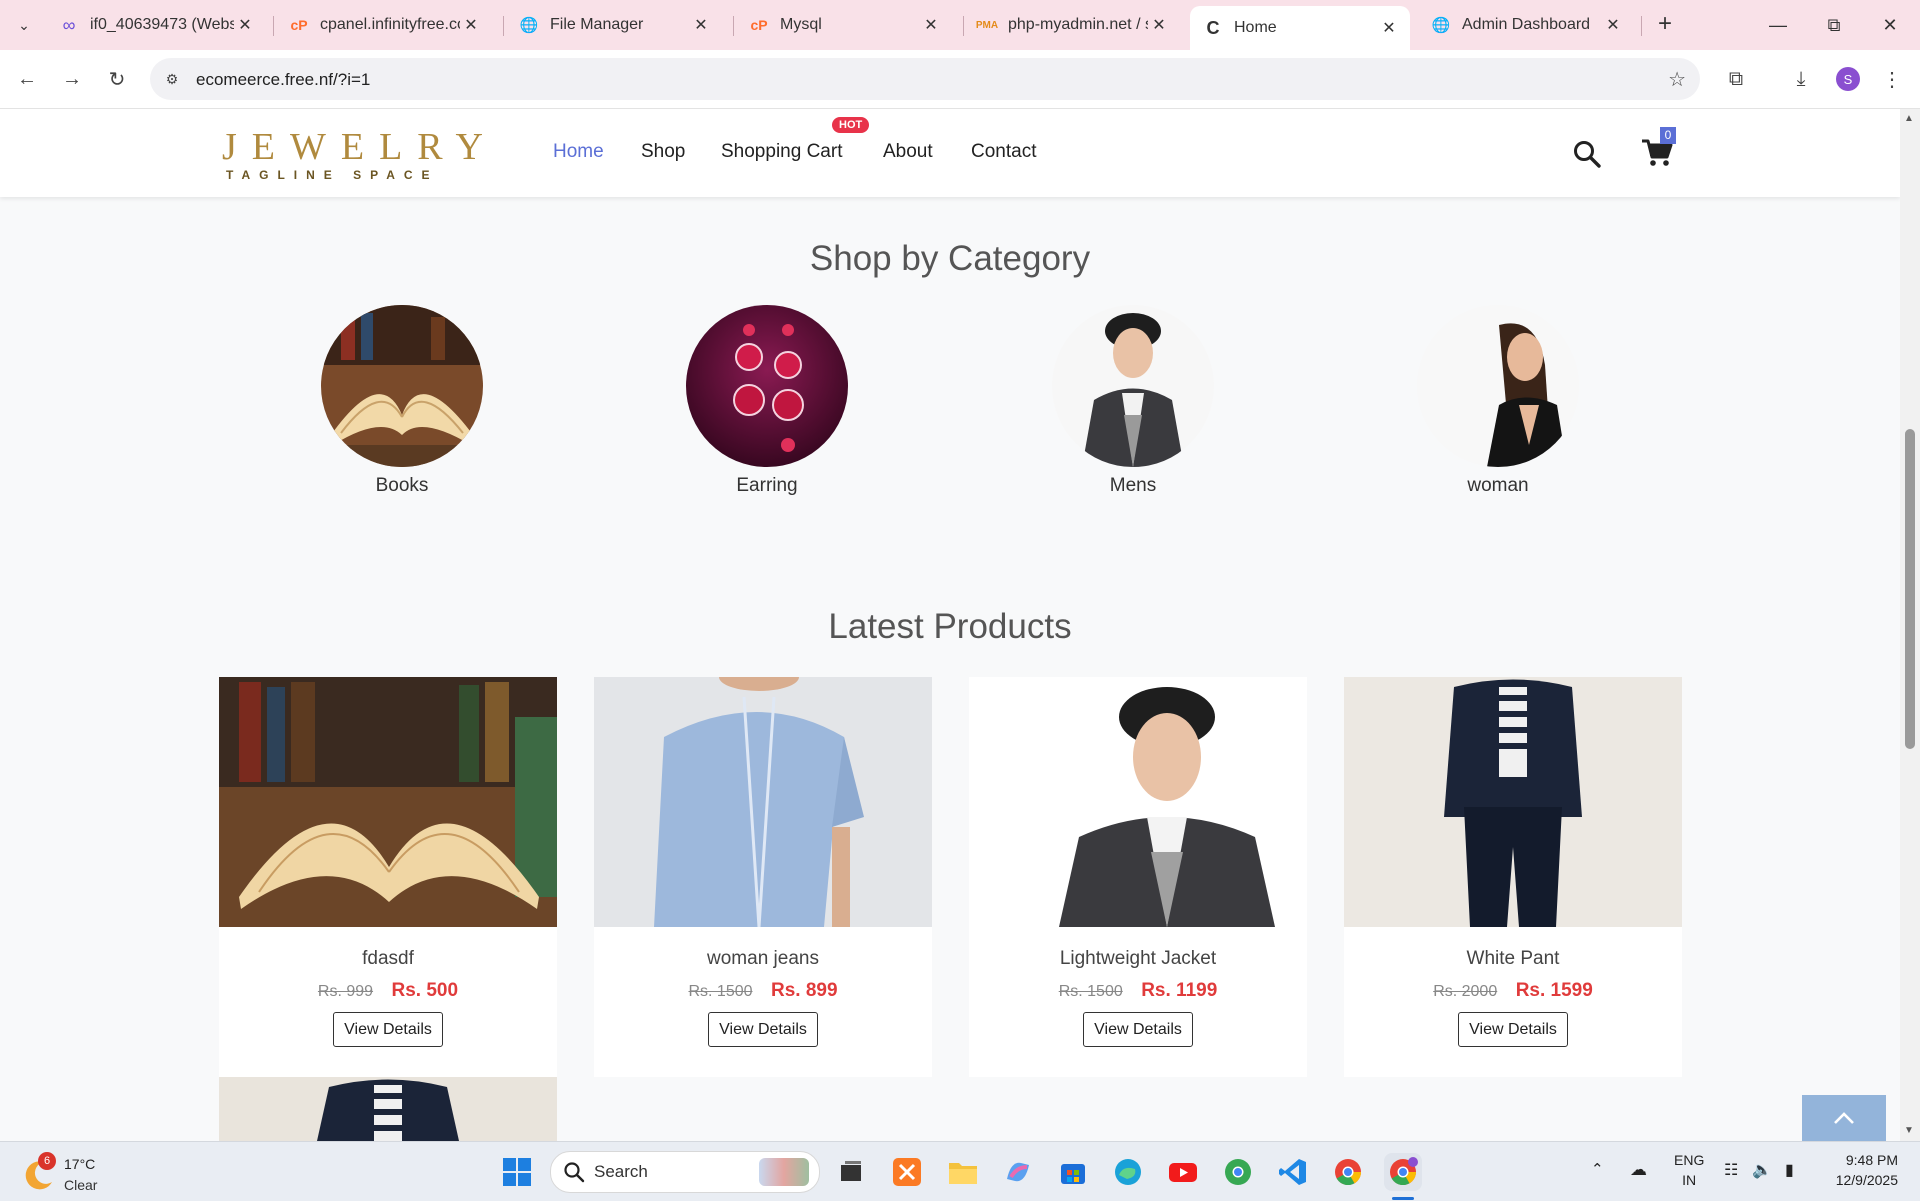 The width and height of the screenshot is (1920, 1201). I want to click on category-earring: Earring, so click(767, 401).